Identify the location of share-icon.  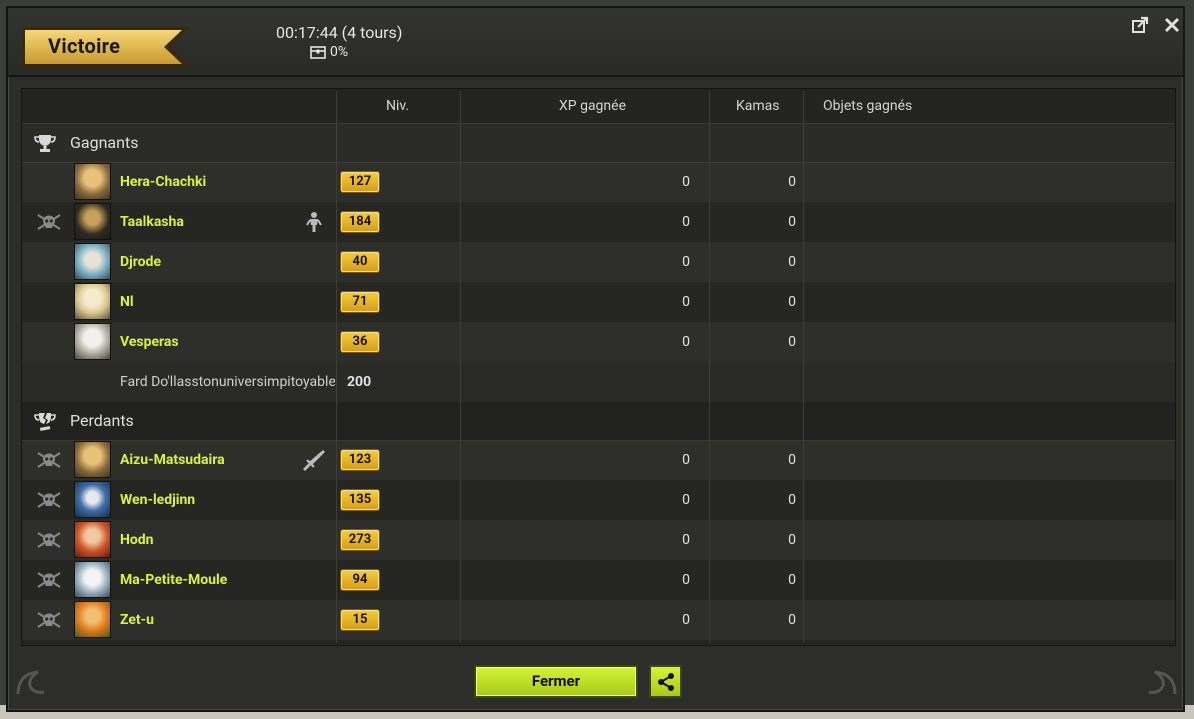
(665, 681).